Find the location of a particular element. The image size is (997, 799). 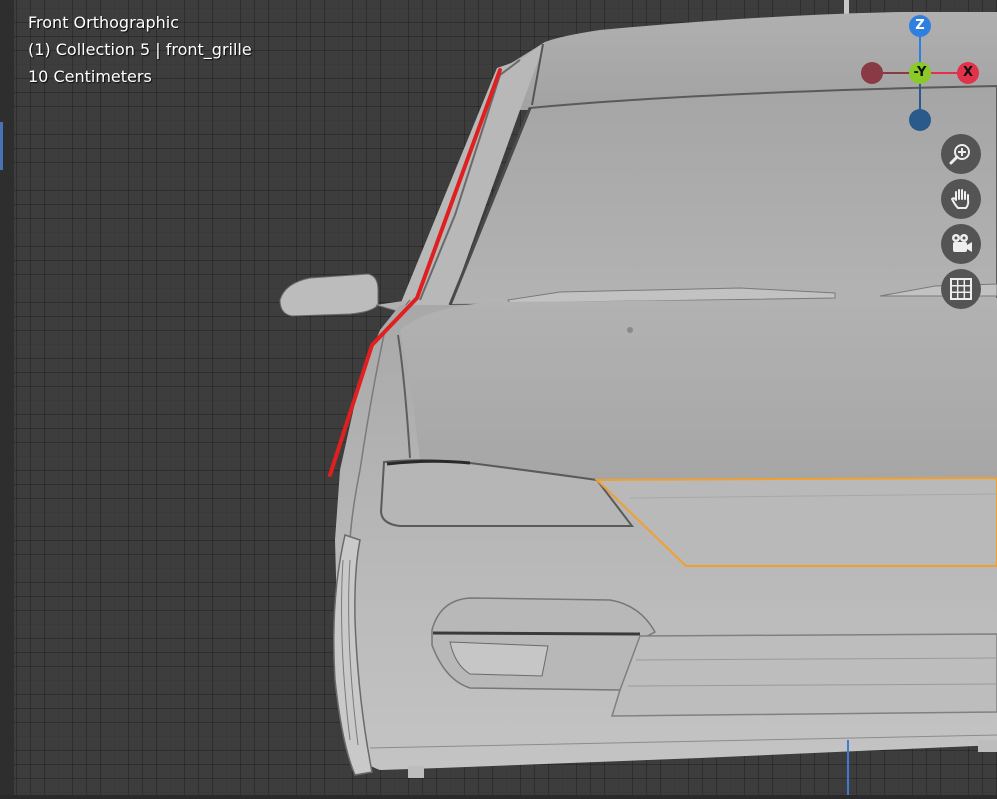

pan-hand-icon is located at coordinates (960, 199).